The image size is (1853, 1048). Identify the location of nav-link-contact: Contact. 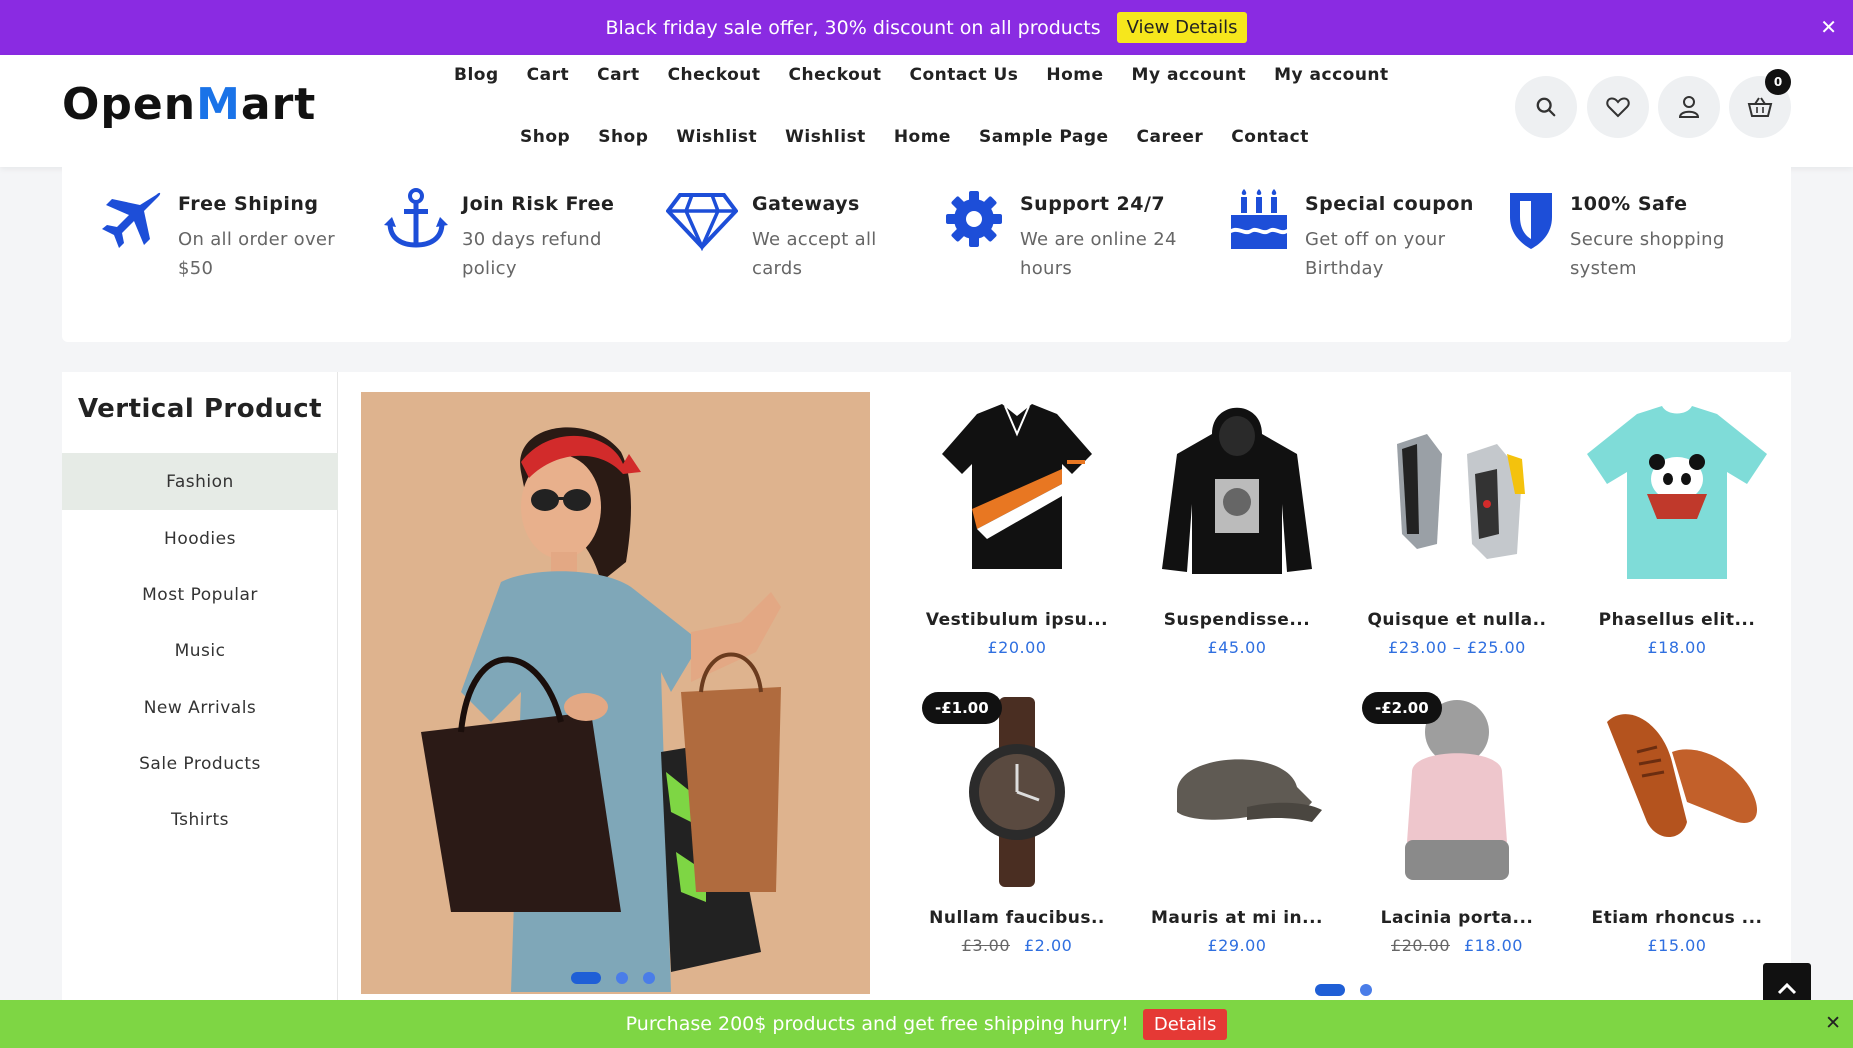
(1270, 137).